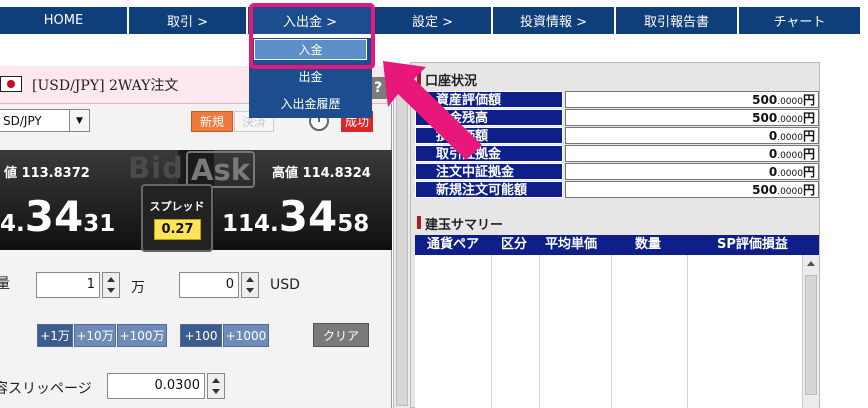  Describe the element at coordinates (341, 335) in the screenshot. I see `clear-button: クリア` at that location.